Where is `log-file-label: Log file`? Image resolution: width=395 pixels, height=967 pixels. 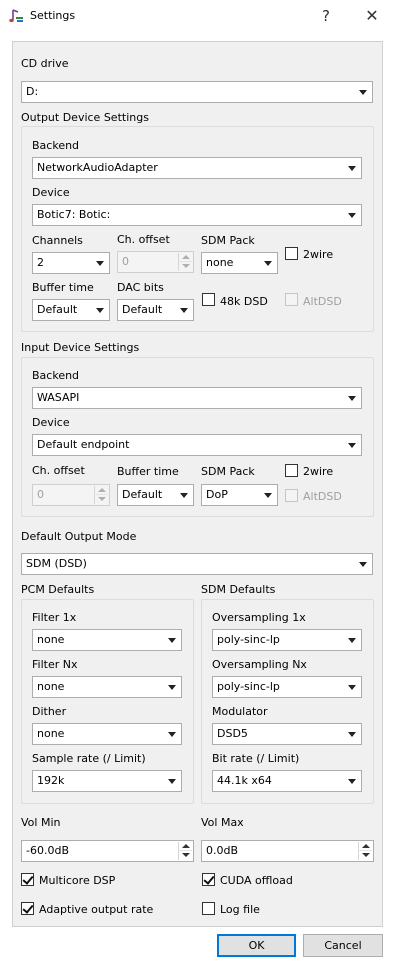
log-file-label: Log file is located at coordinates (240, 909).